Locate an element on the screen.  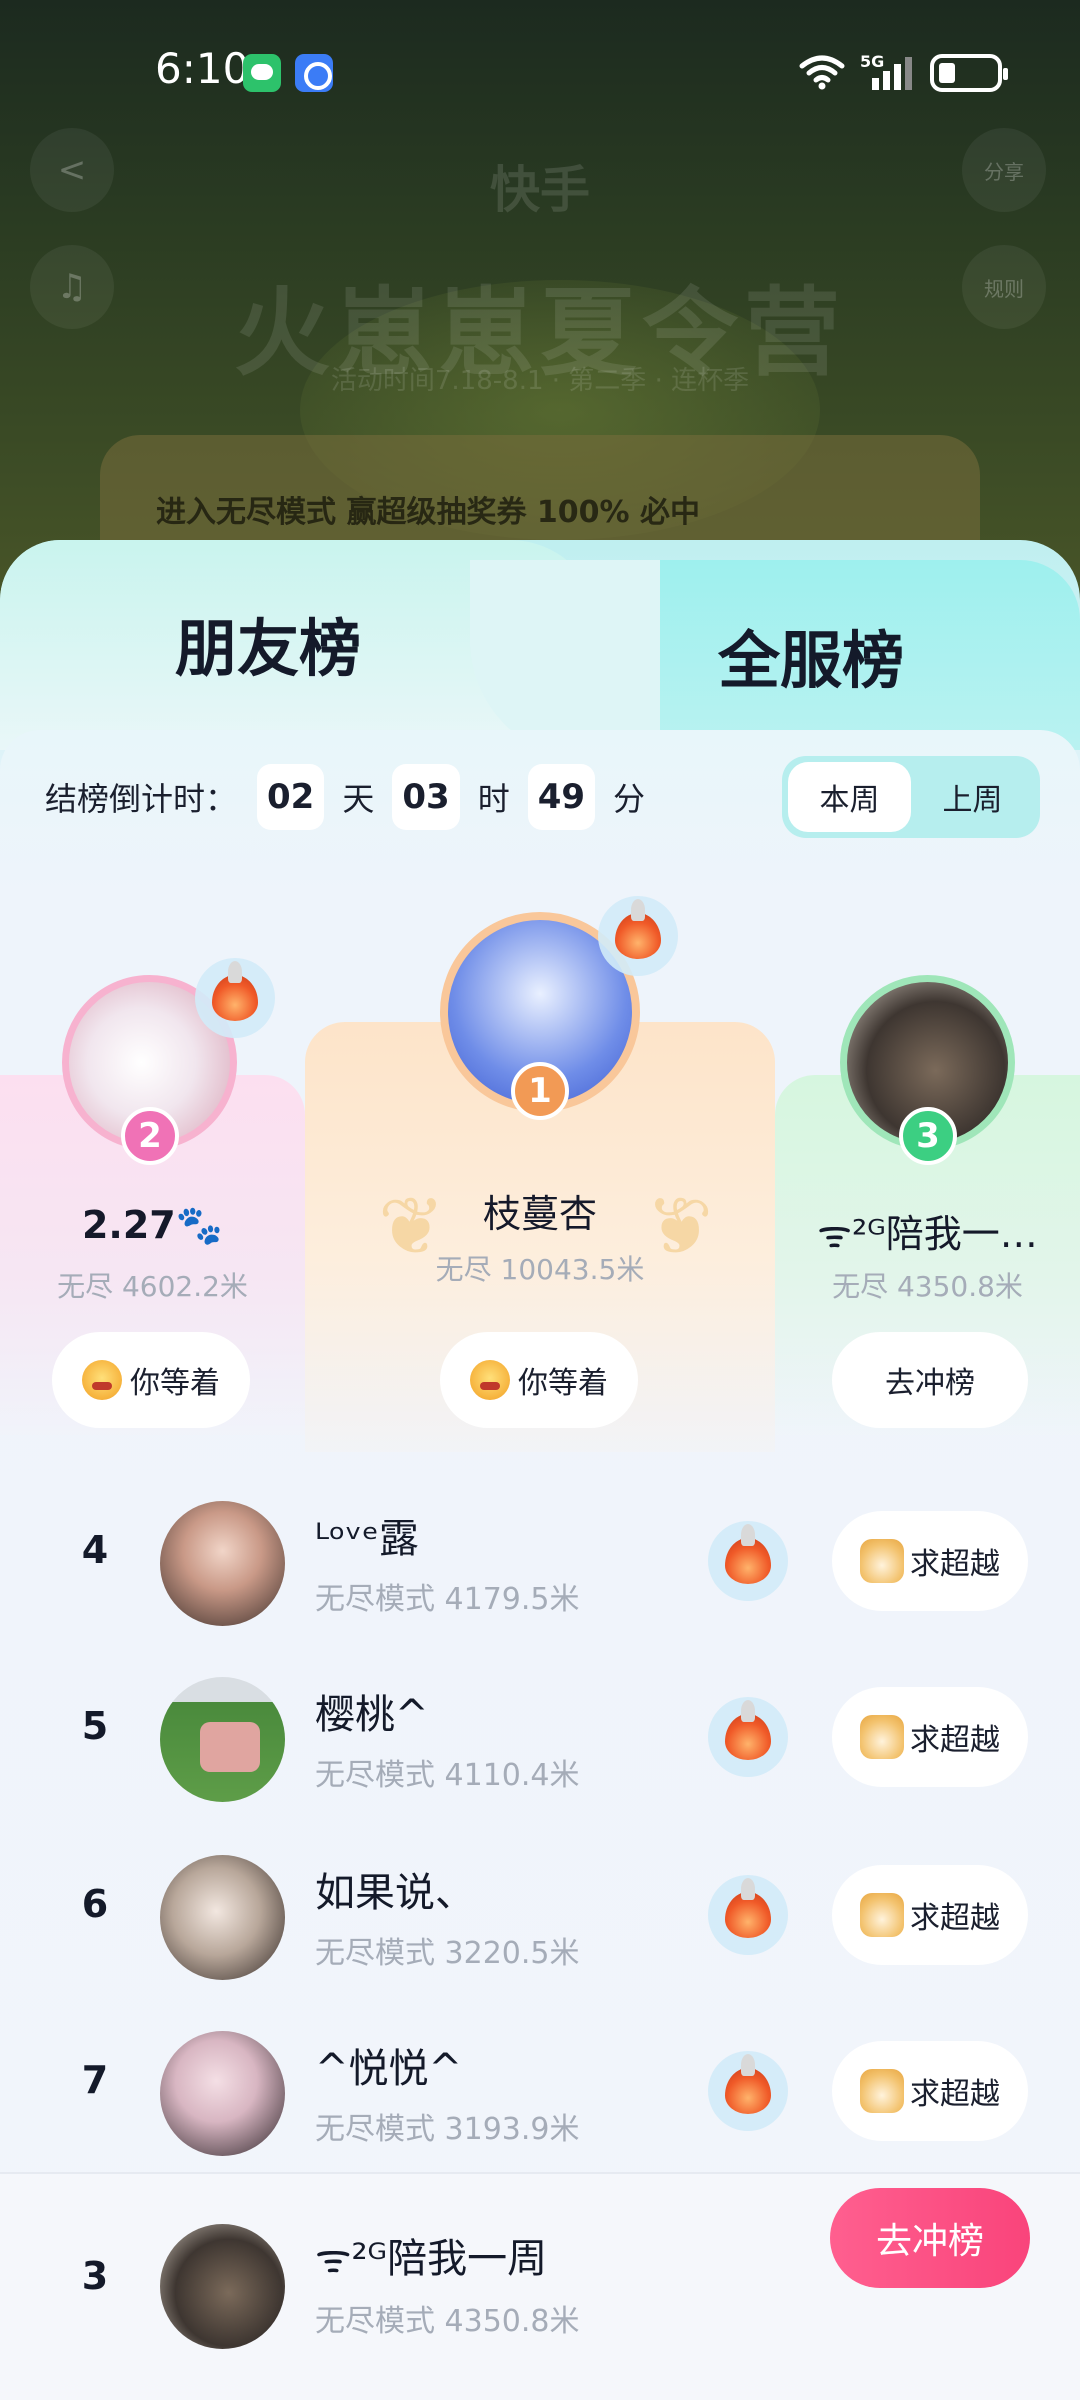
rank-badge-first: 1 is located at coordinates (540, 1091).